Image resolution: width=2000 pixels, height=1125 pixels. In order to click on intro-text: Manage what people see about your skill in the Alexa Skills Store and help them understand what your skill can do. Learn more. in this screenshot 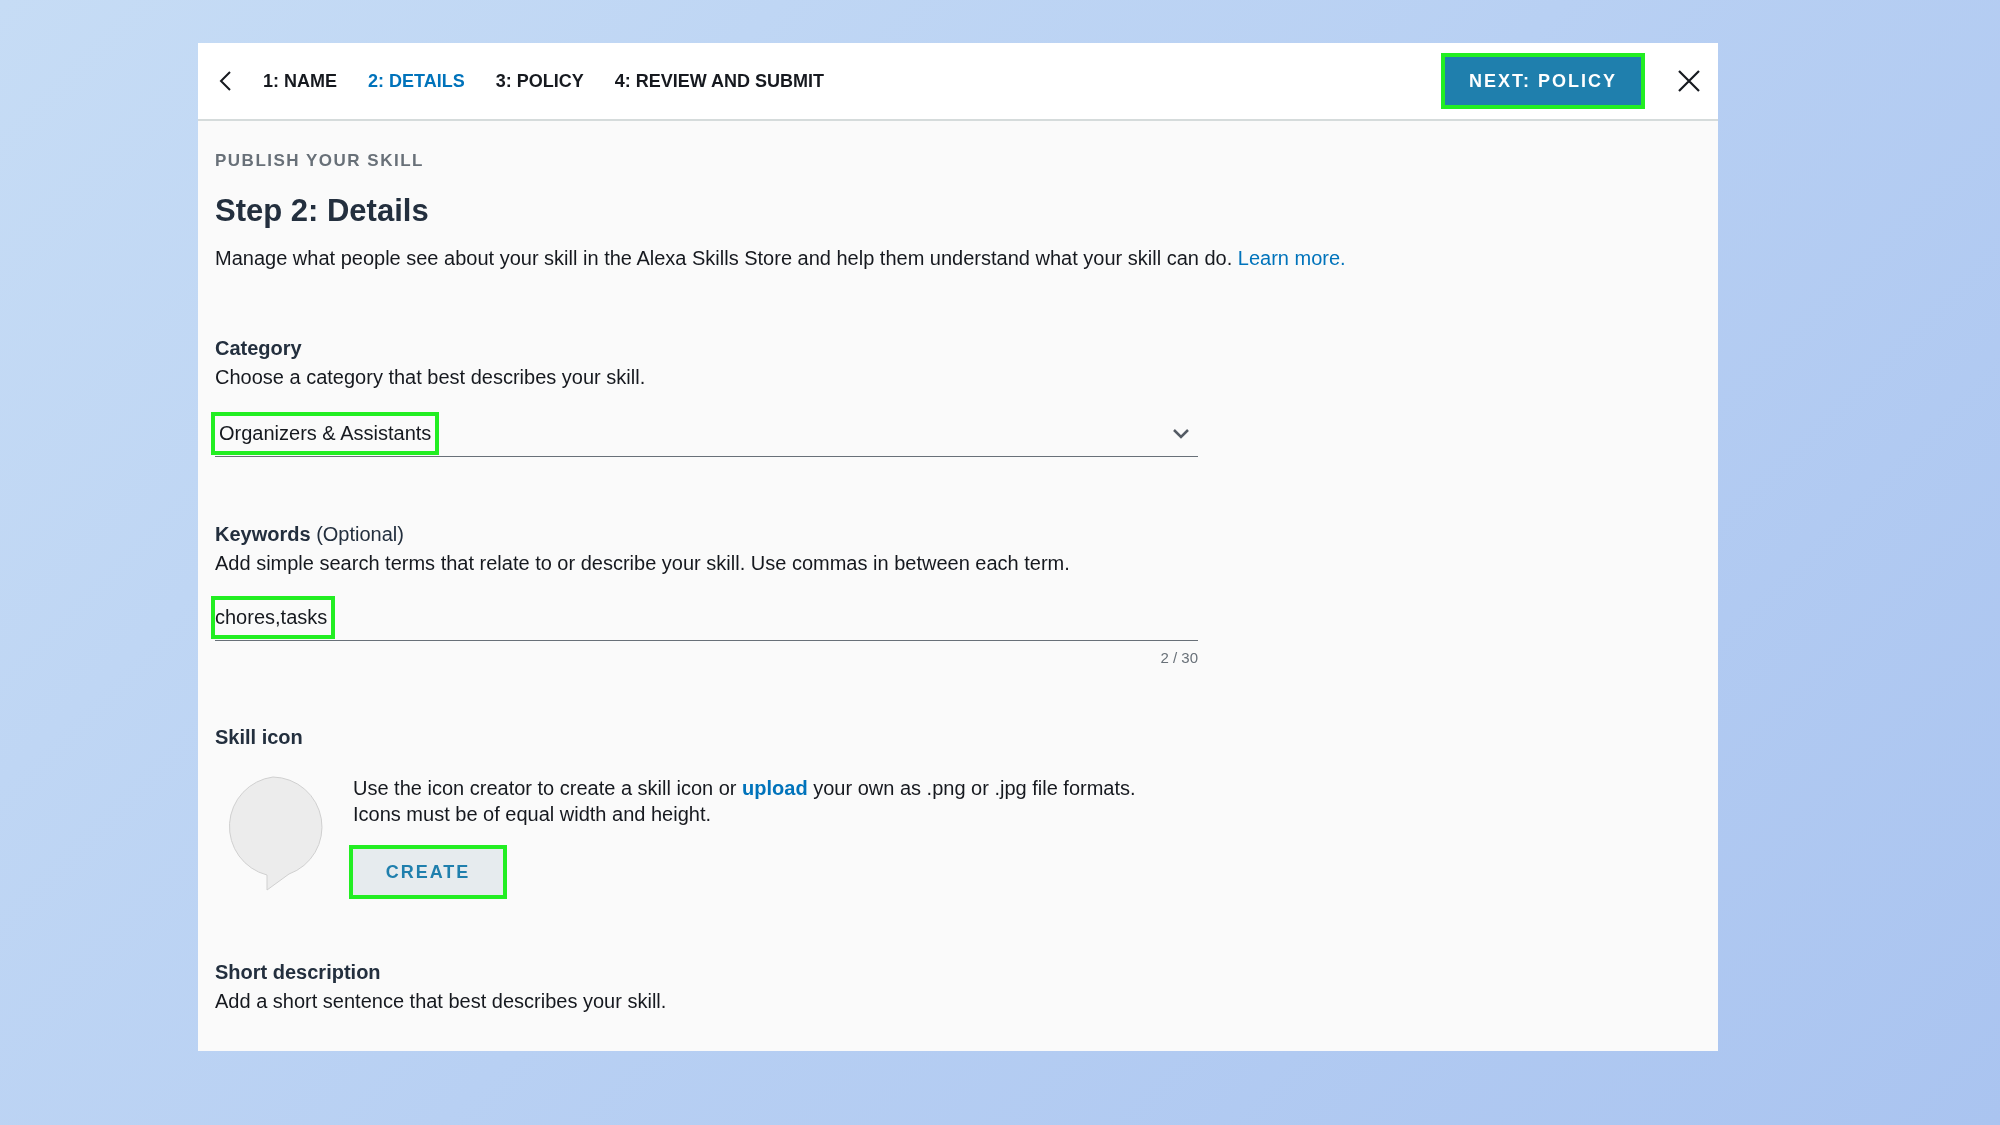, I will do `click(781, 258)`.